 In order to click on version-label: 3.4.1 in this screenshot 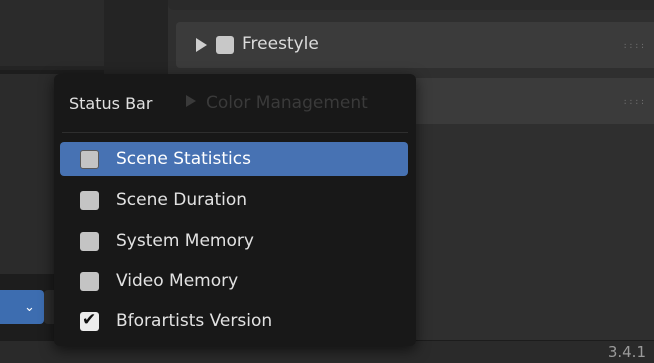, I will do `click(626, 352)`.